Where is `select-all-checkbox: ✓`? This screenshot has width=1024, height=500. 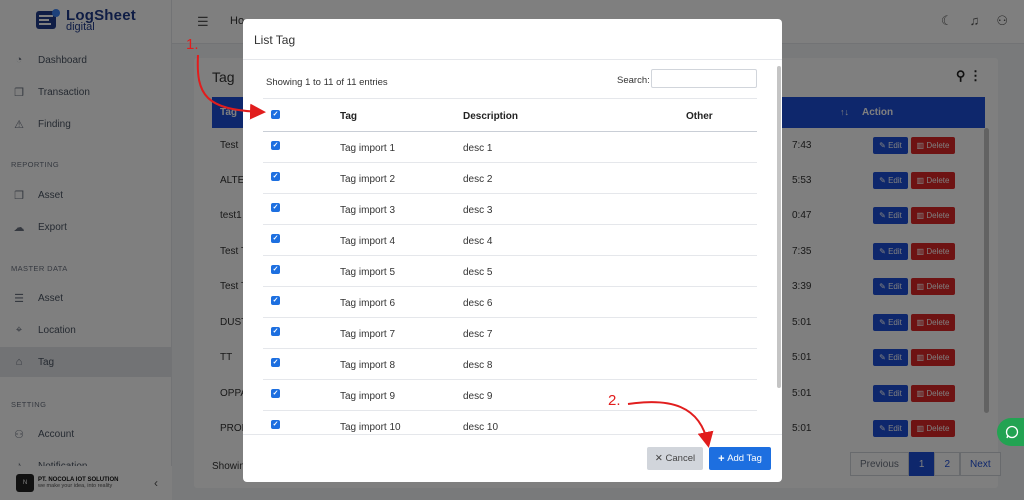 select-all-checkbox: ✓ is located at coordinates (275, 114).